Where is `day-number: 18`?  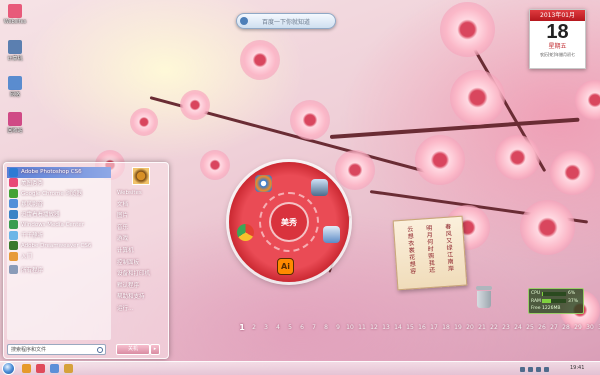
day-number: 18 is located at coordinates (446, 327).